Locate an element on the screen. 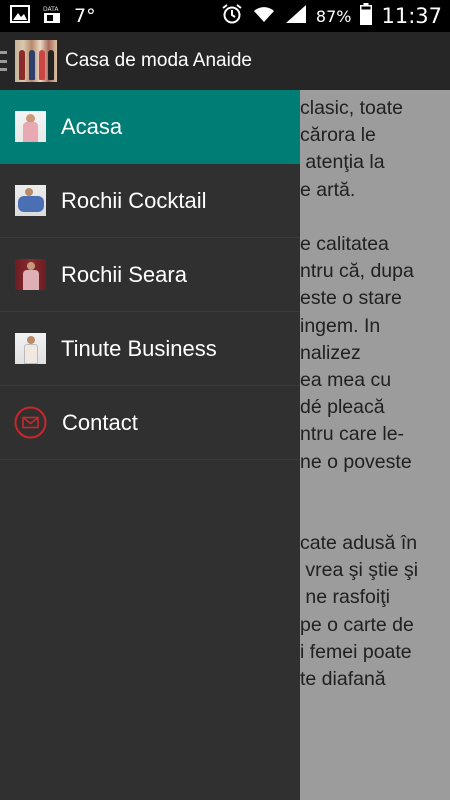 Image resolution: width=450 pixels, height=800 pixels. nav-item-label: Tinute Business is located at coordinates (139, 348).